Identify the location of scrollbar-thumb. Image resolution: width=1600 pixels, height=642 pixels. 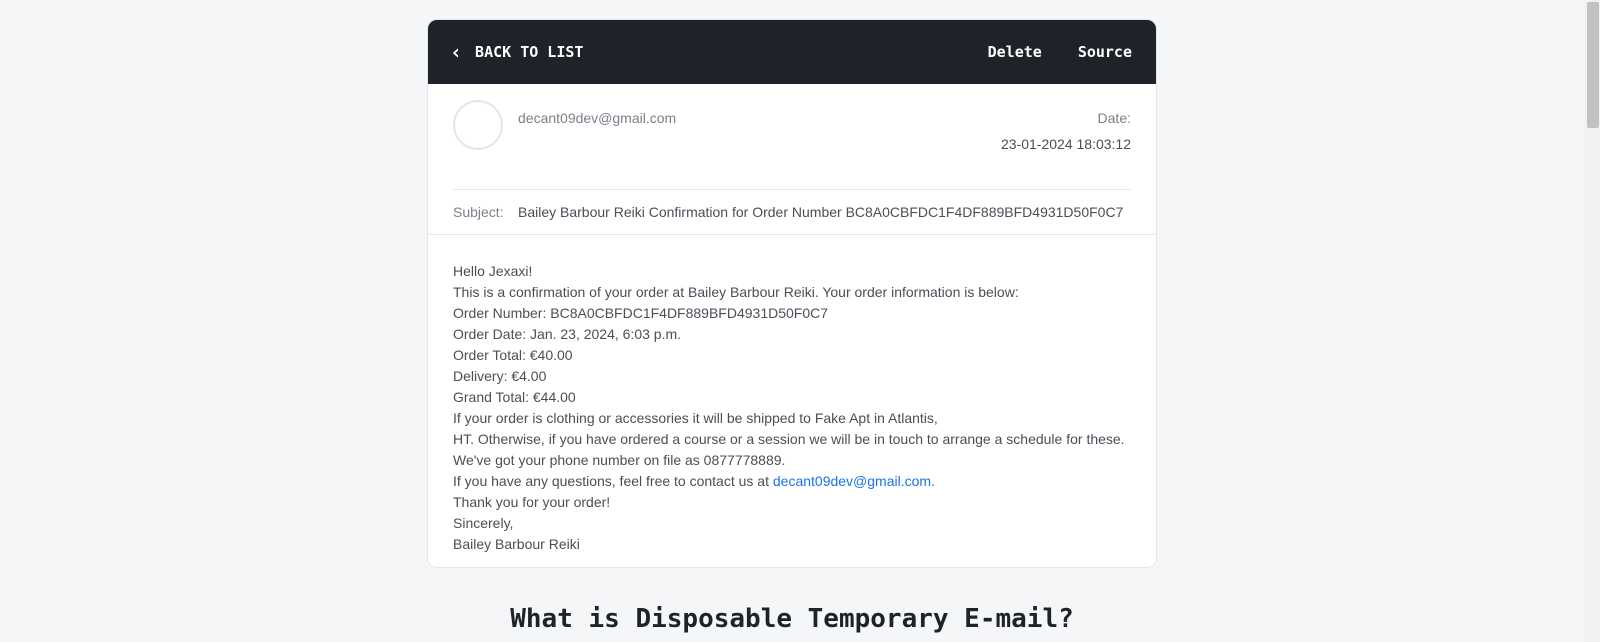
(1593, 65).